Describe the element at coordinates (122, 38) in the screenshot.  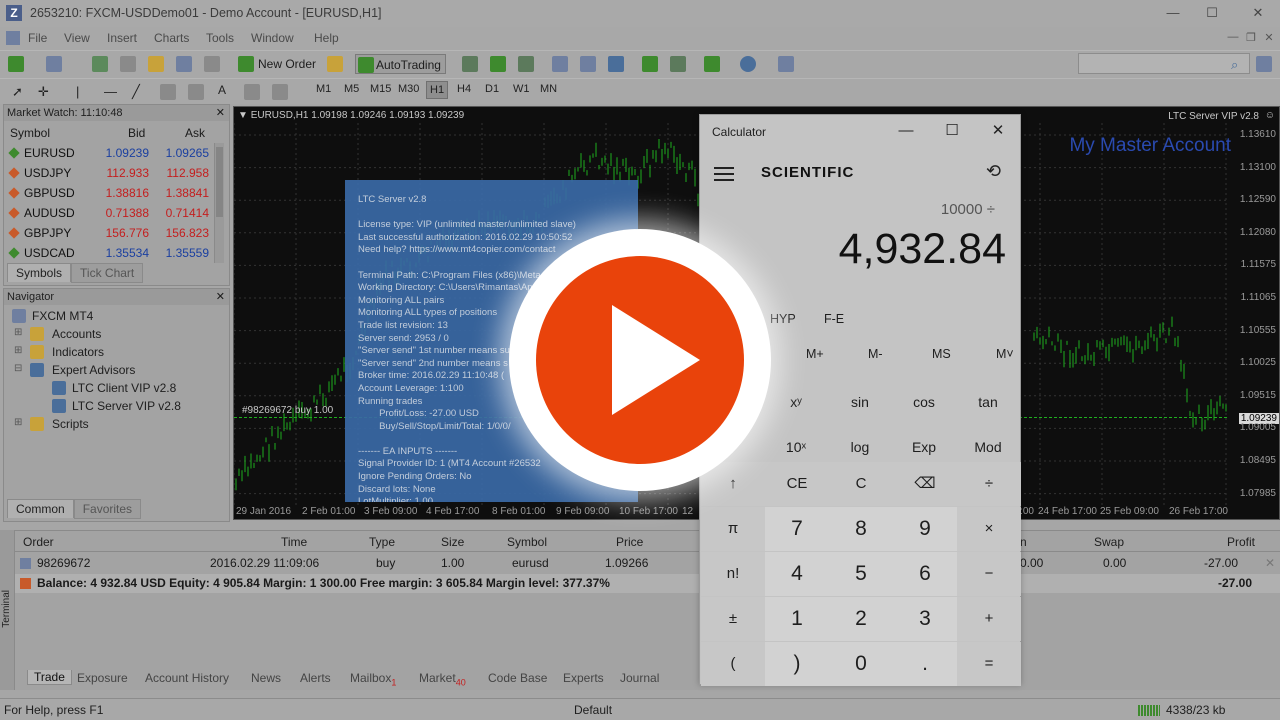
I see `menu-insert: Insert` at that location.